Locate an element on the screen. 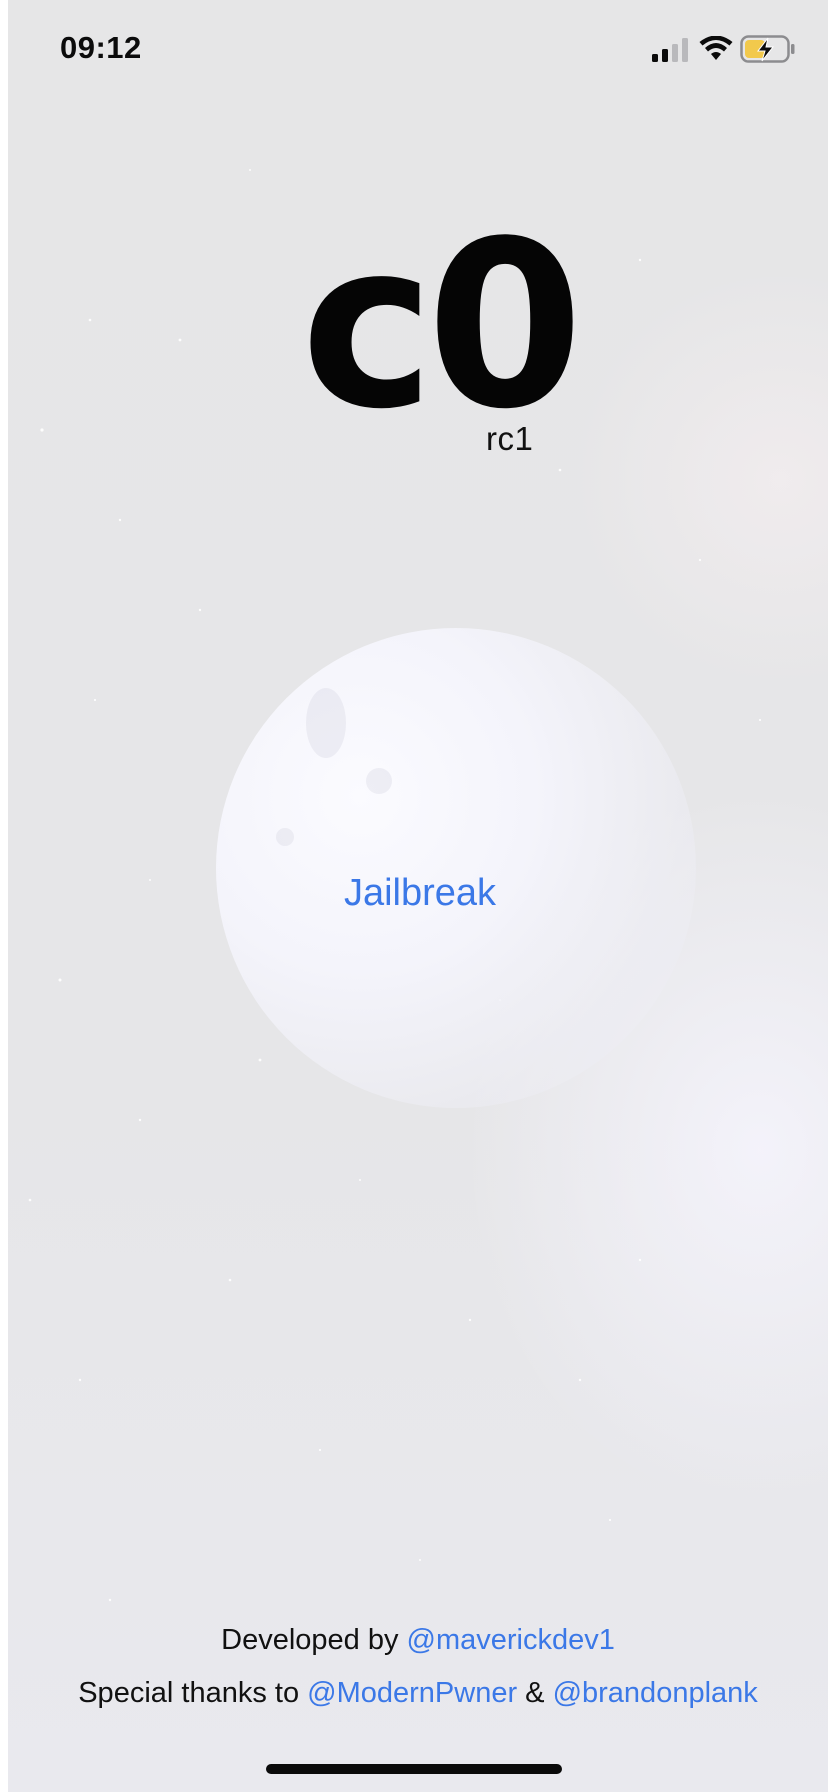 The width and height of the screenshot is (828, 1792). thanks-label: Special thanks to is located at coordinates (189, 1693).